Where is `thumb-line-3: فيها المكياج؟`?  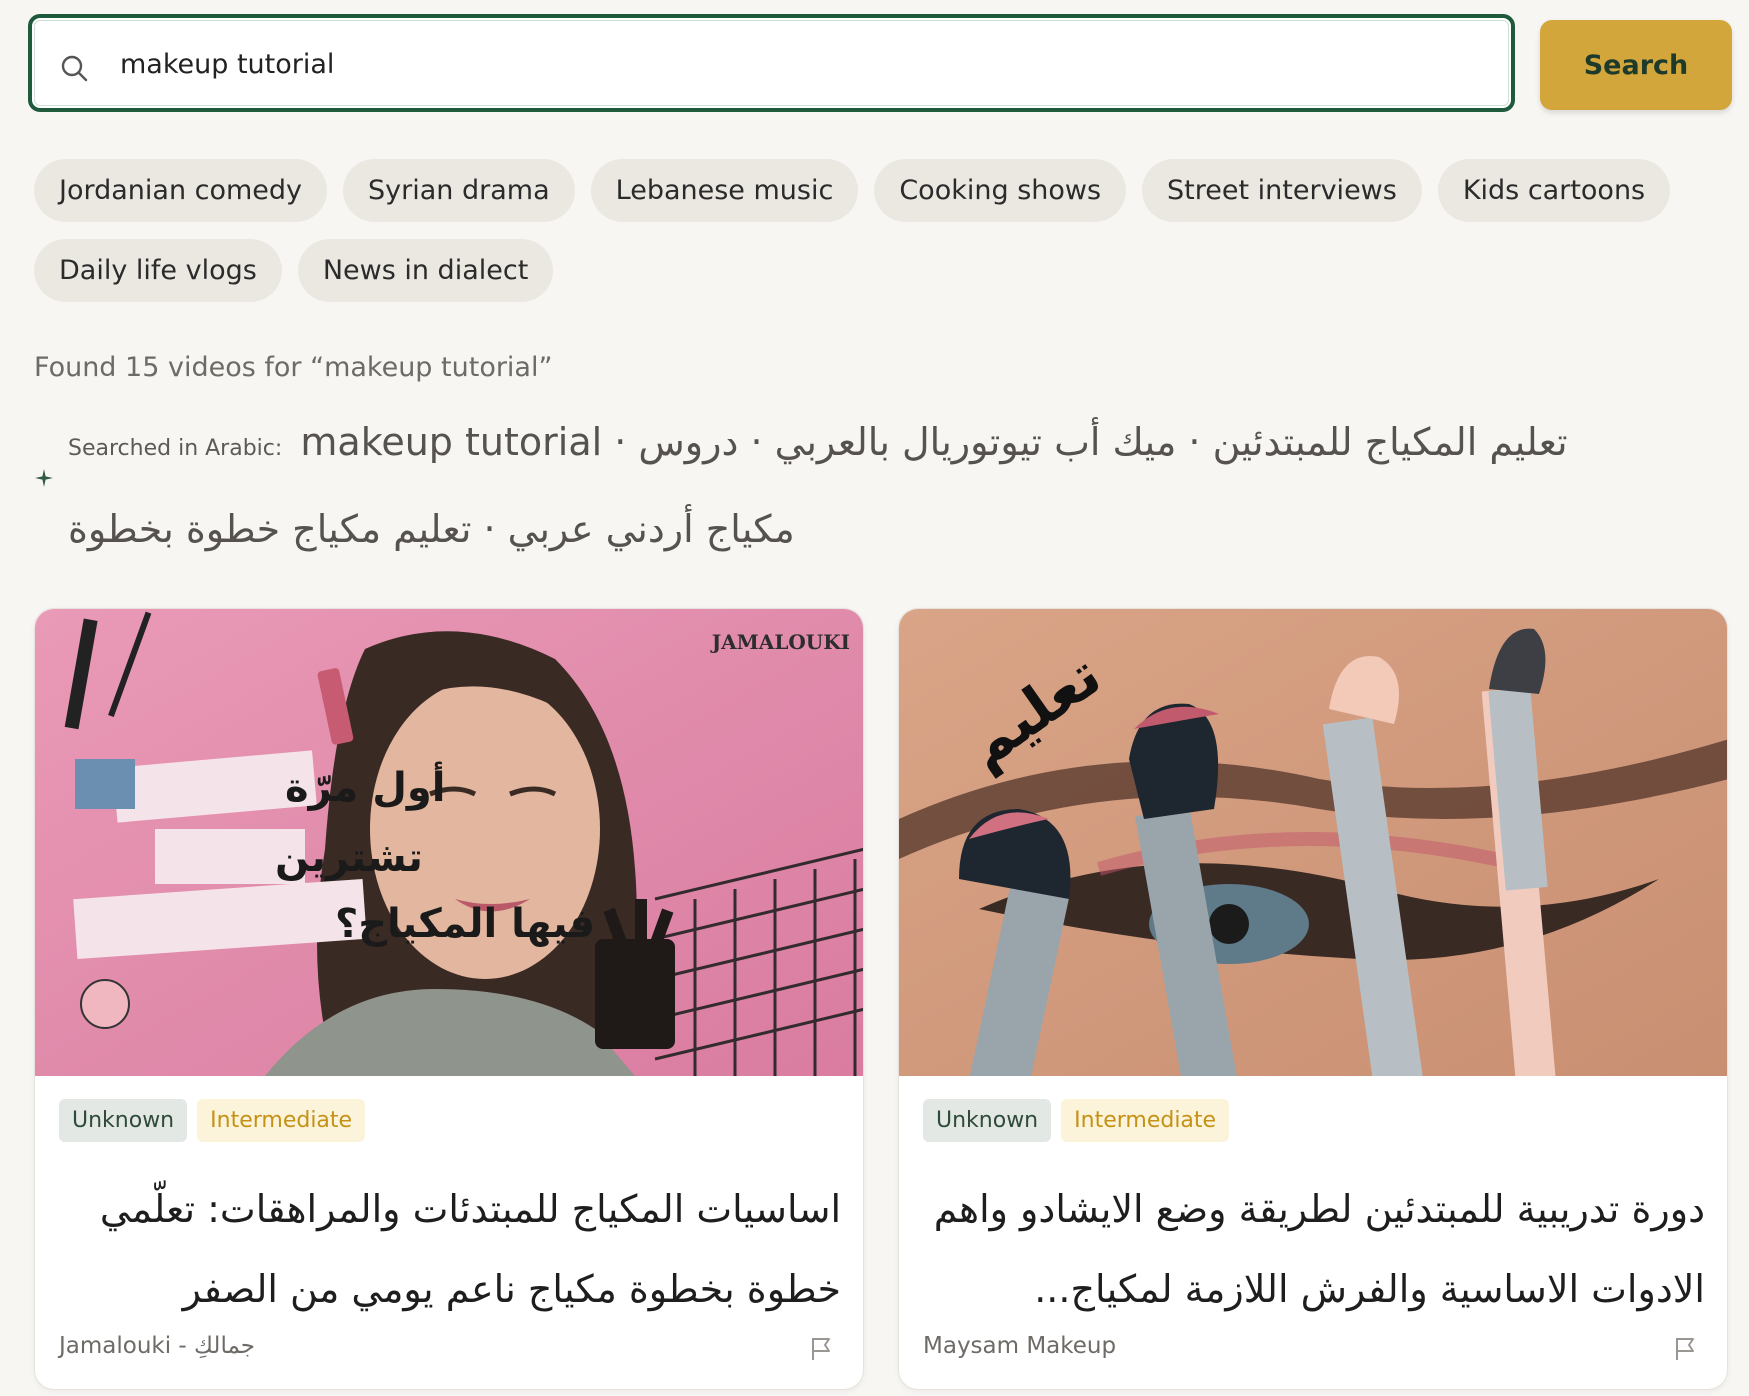 thumb-line-3: فيها المكياج؟ is located at coordinates (465, 924).